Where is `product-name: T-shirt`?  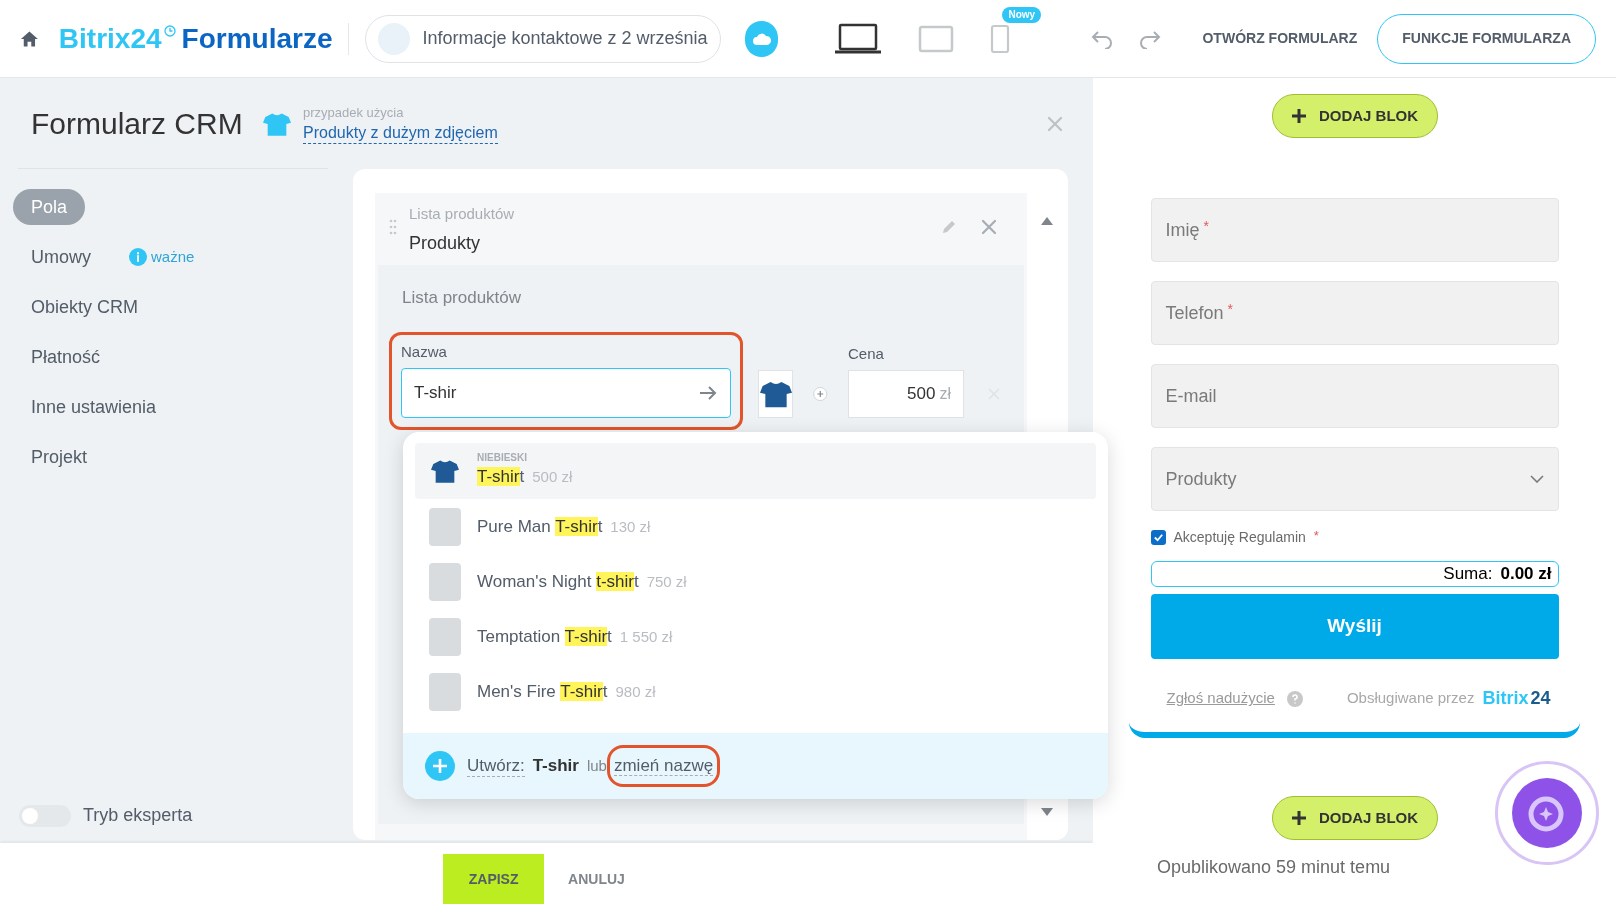
product-name: T-shirt is located at coordinates (501, 477).